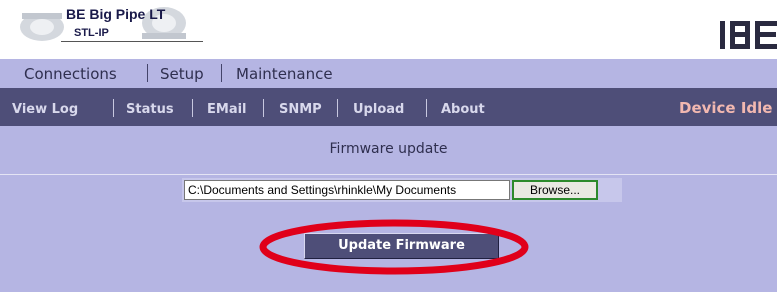 This screenshot has height=292, width=777. What do you see at coordinates (378, 109) in the screenshot?
I see `menu-item-upload: Upload` at bounding box center [378, 109].